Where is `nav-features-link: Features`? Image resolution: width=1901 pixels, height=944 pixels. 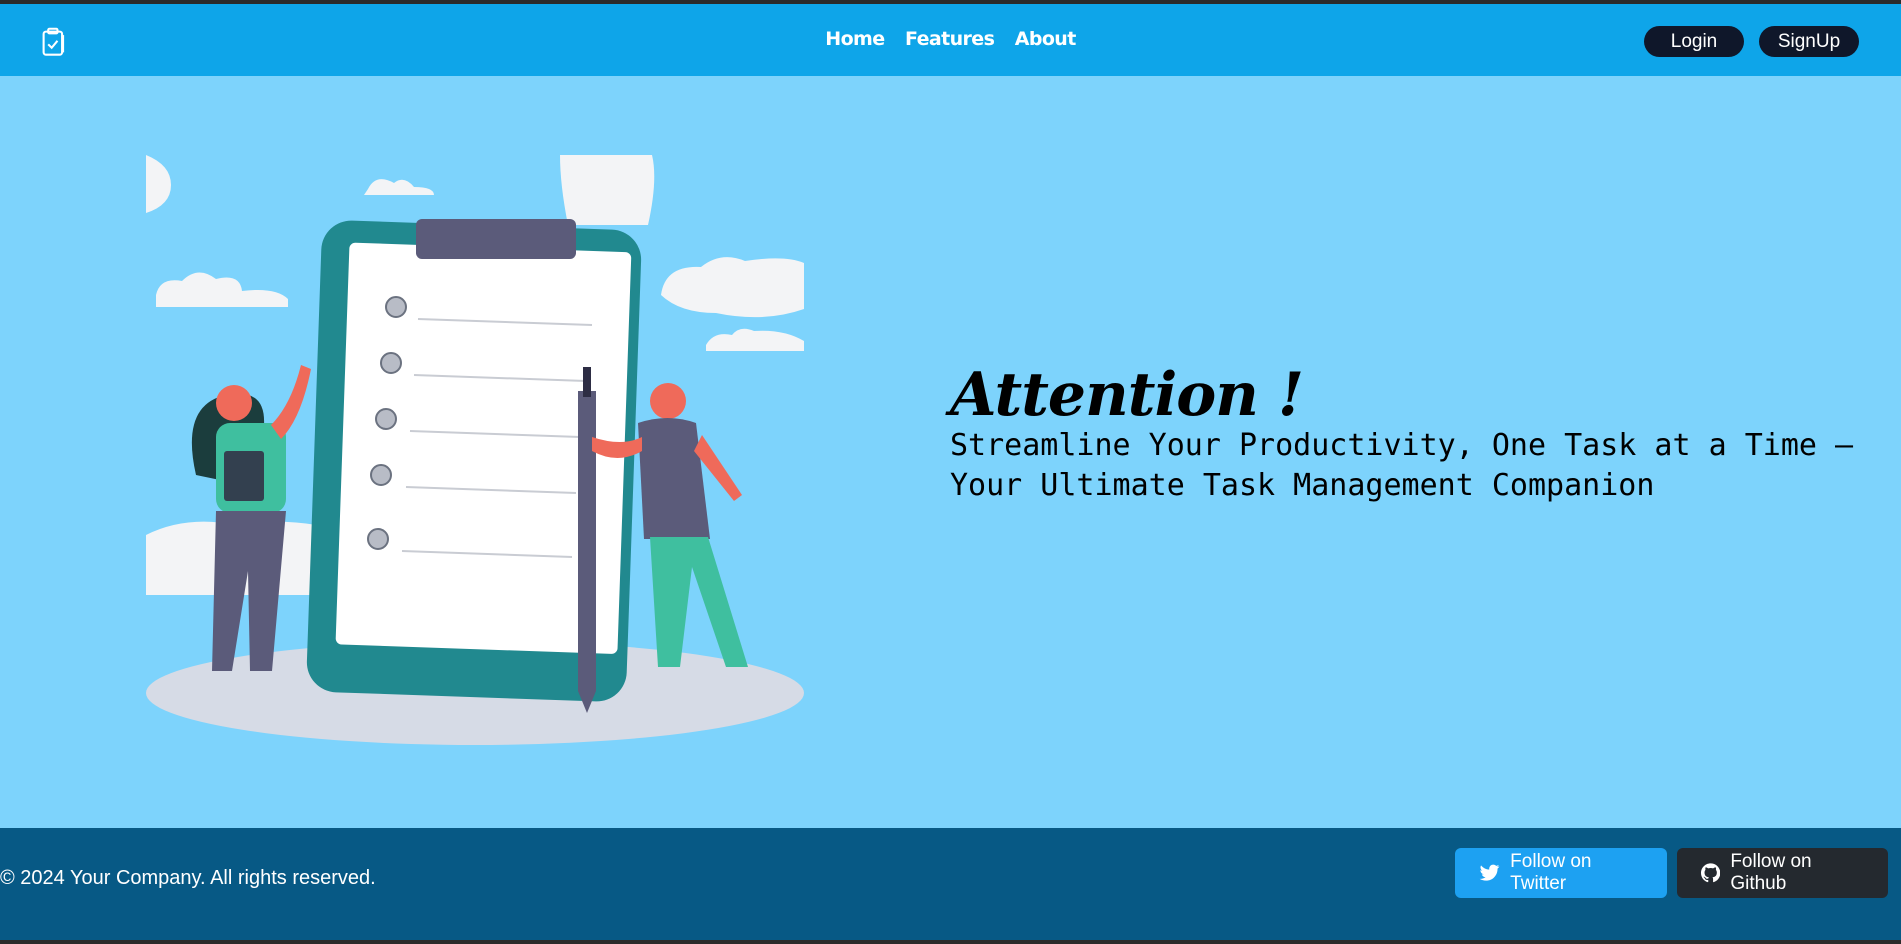 nav-features-link: Features is located at coordinates (950, 39).